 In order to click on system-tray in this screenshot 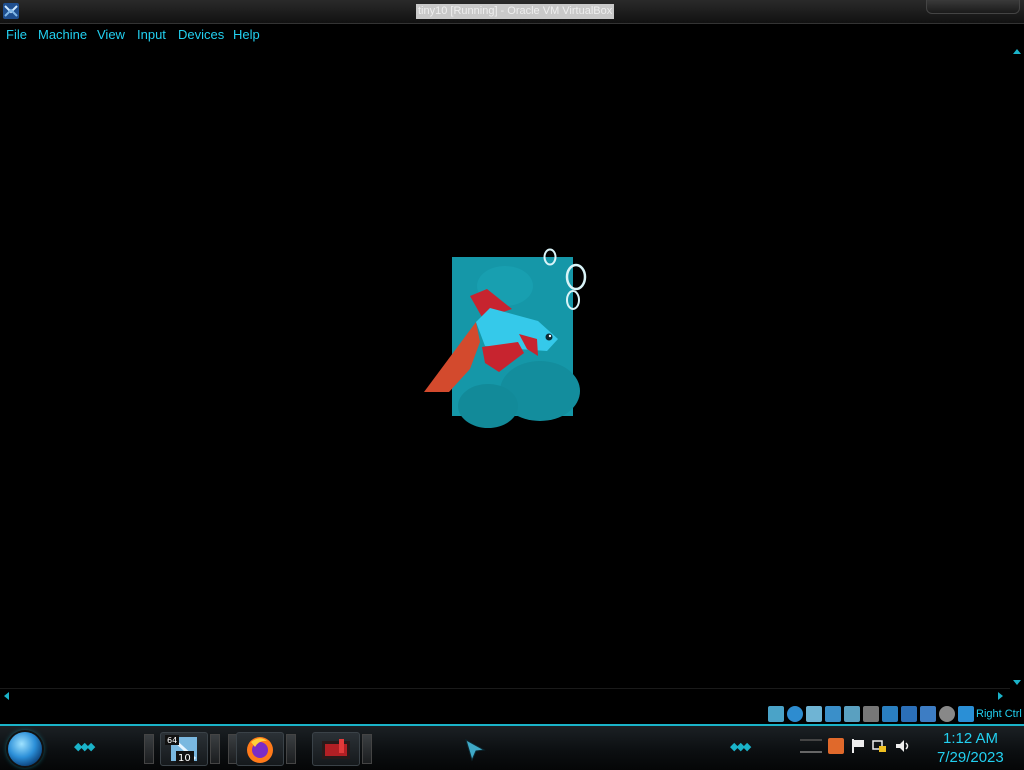, I will do `click(856, 746)`.